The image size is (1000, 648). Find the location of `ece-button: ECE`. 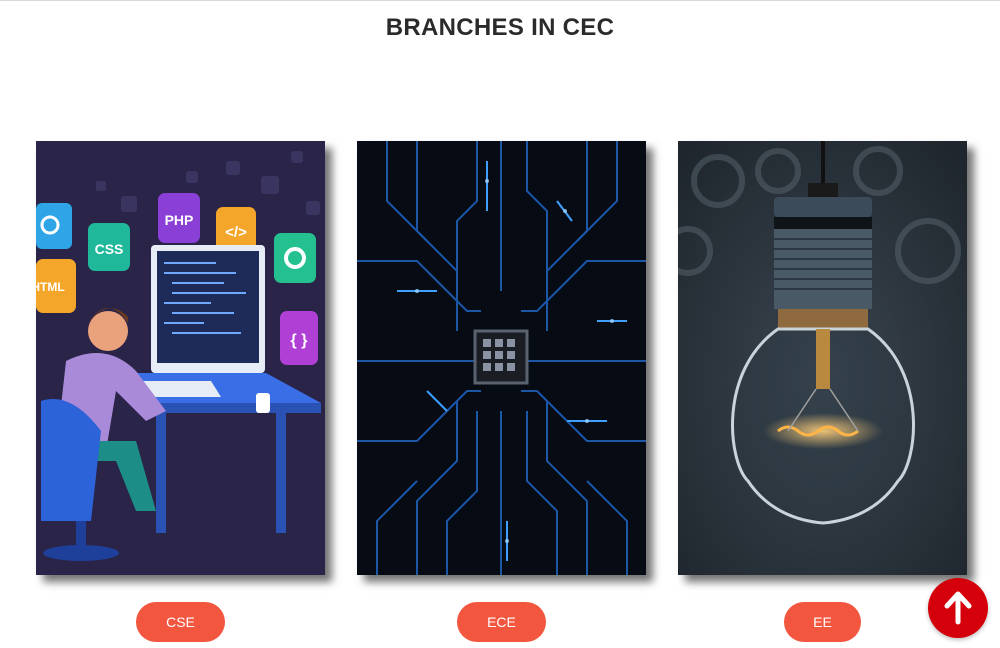

ece-button: ECE is located at coordinates (501, 622).